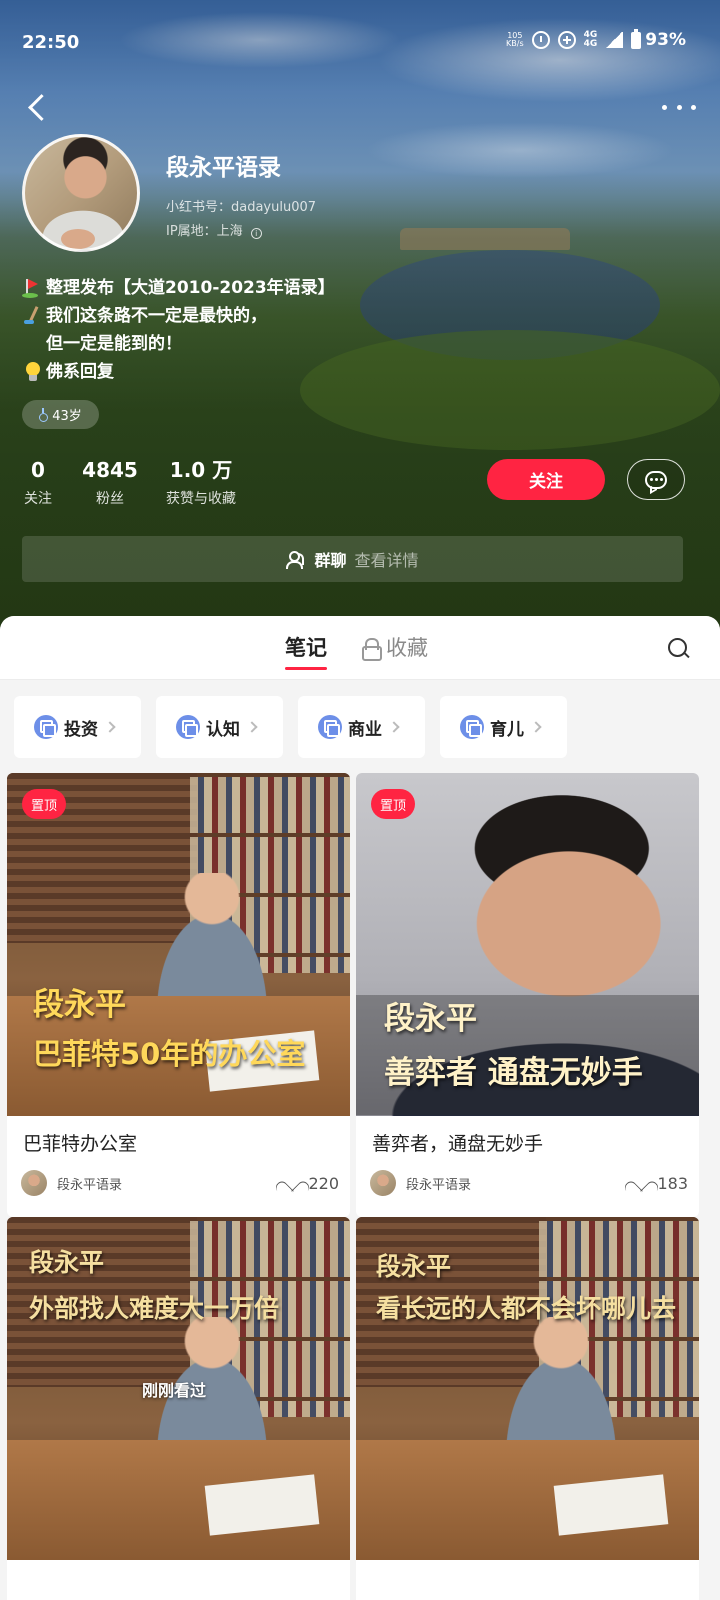 The height and width of the screenshot is (1600, 720). Describe the element at coordinates (110, 483) in the screenshot. I see `stat-fans: 4845 粉丝` at that location.